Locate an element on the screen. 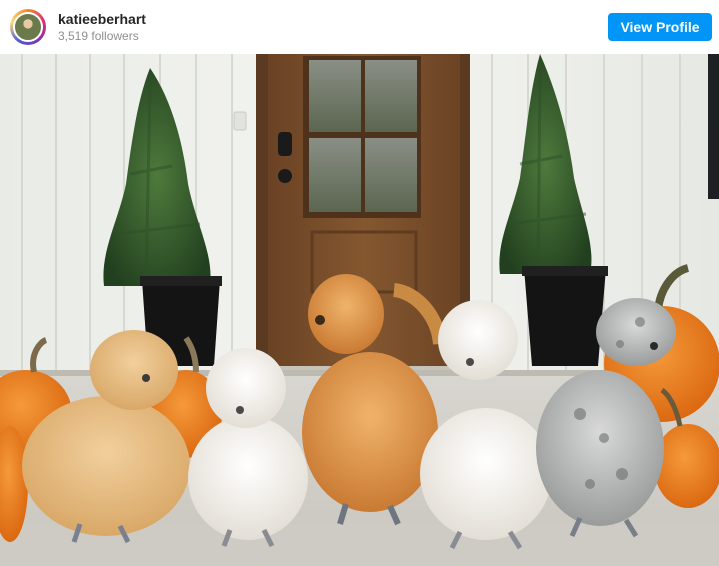 This screenshot has height=566, width=719. black-planter is located at coordinates (565, 316).